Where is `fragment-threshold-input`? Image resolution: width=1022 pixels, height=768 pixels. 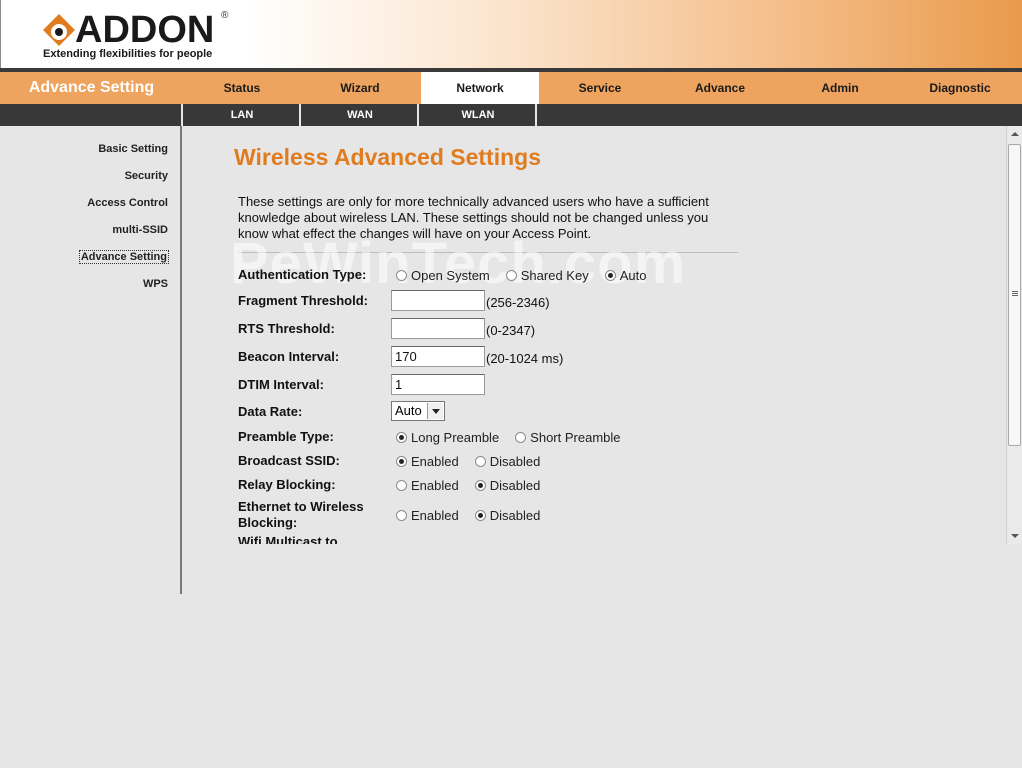 fragment-threshold-input is located at coordinates (438, 300).